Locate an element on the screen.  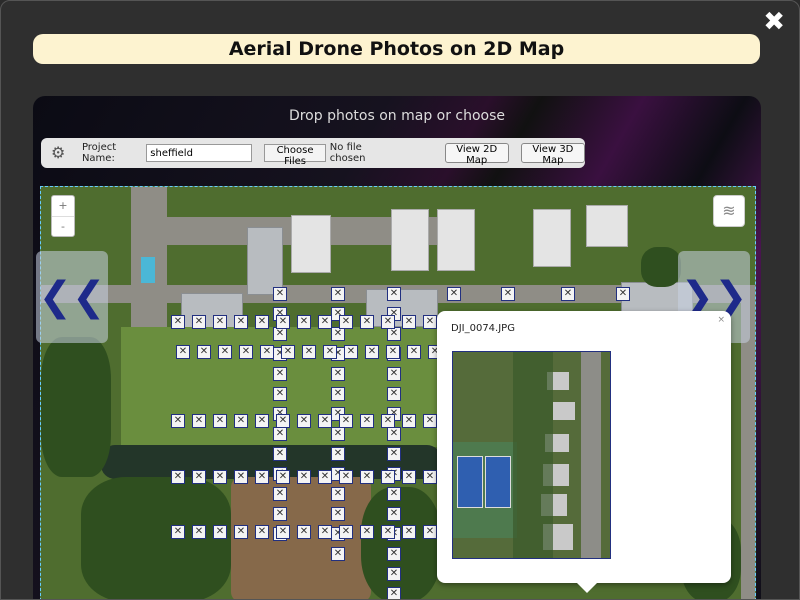
close-icon: ✖ is located at coordinates (774, 22).